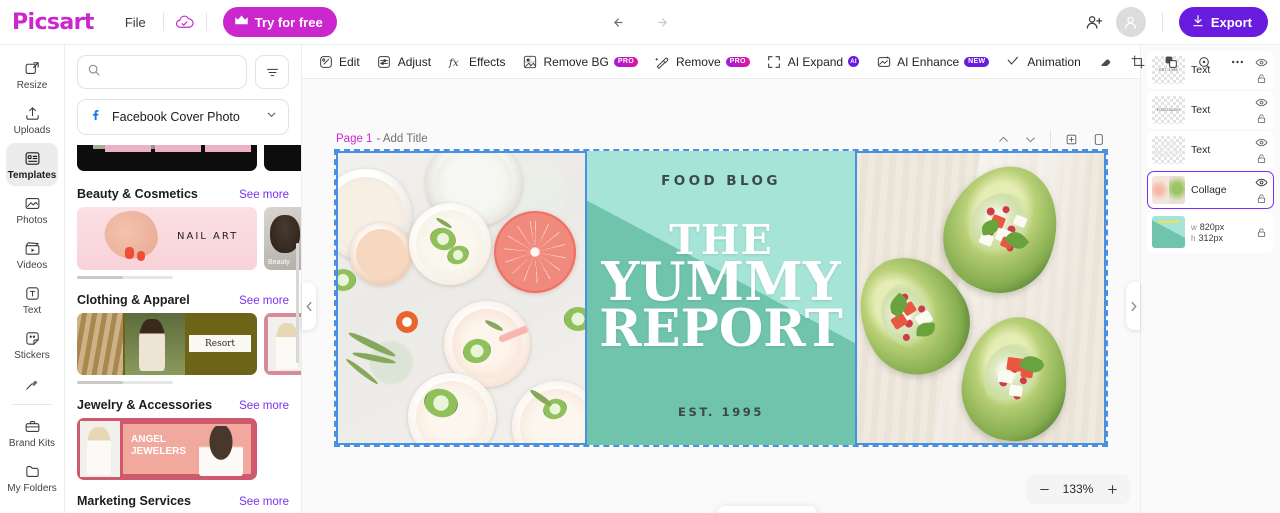 This screenshot has height=513, width=1280. What do you see at coordinates (414, 61) in the screenshot?
I see `toolbar-label: Adjust` at bounding box center [414, 61].